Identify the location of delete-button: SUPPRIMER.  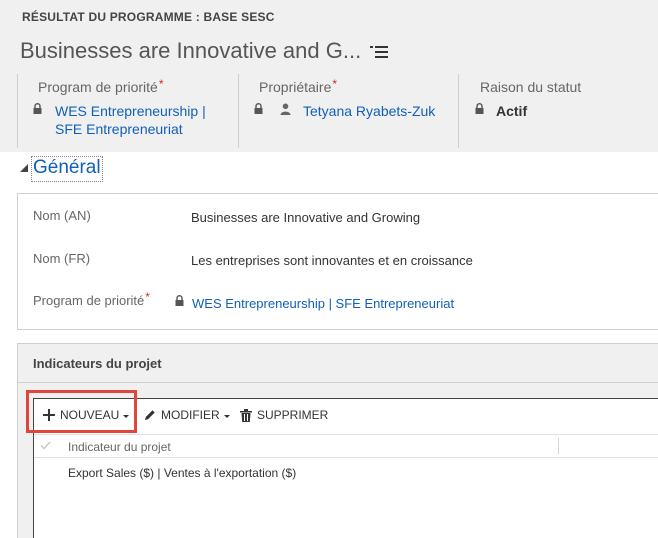
(284, 415).